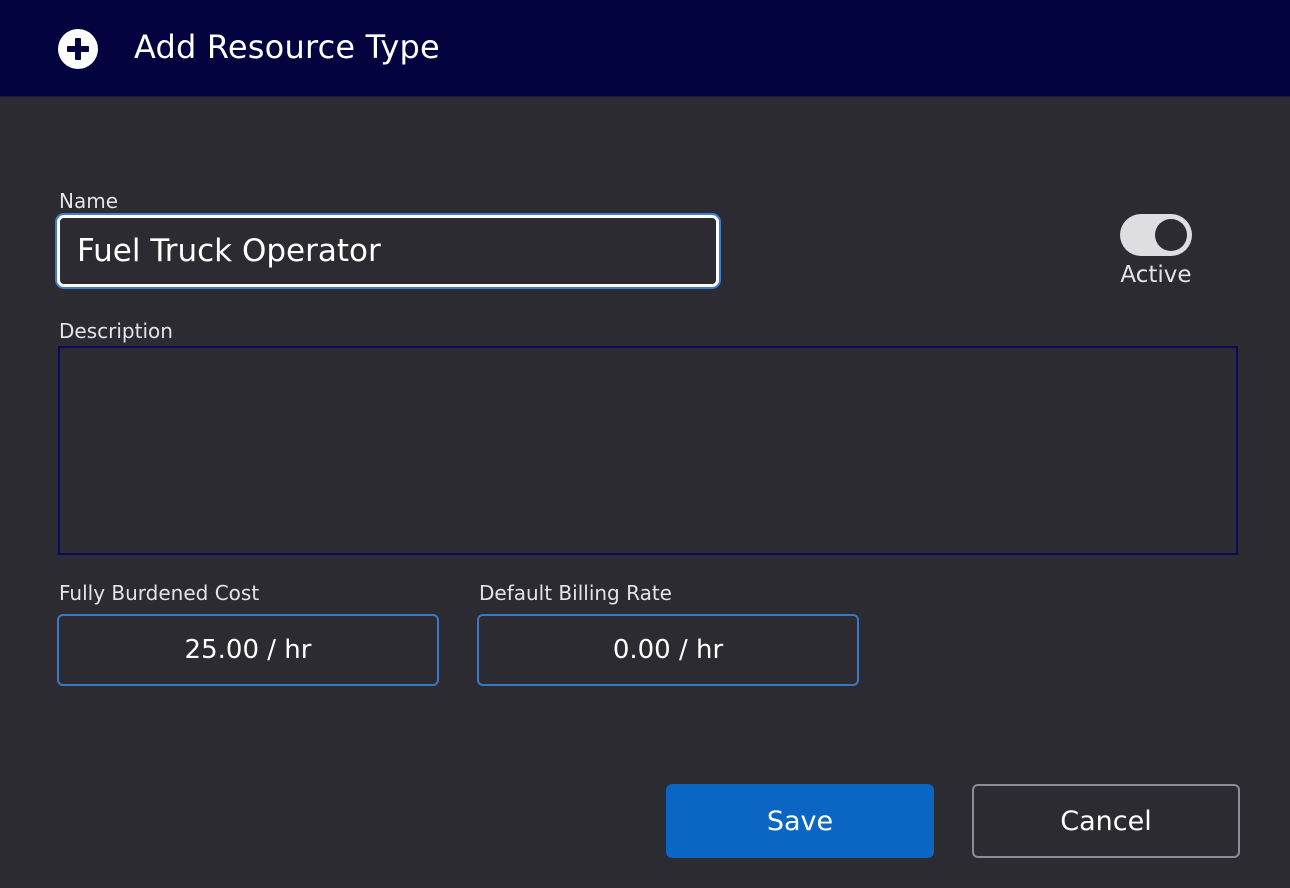  What do you see at coordinates (1171, 235) in the screenshot?
I see `toggle-knob` at bounding box center [1171, 235].